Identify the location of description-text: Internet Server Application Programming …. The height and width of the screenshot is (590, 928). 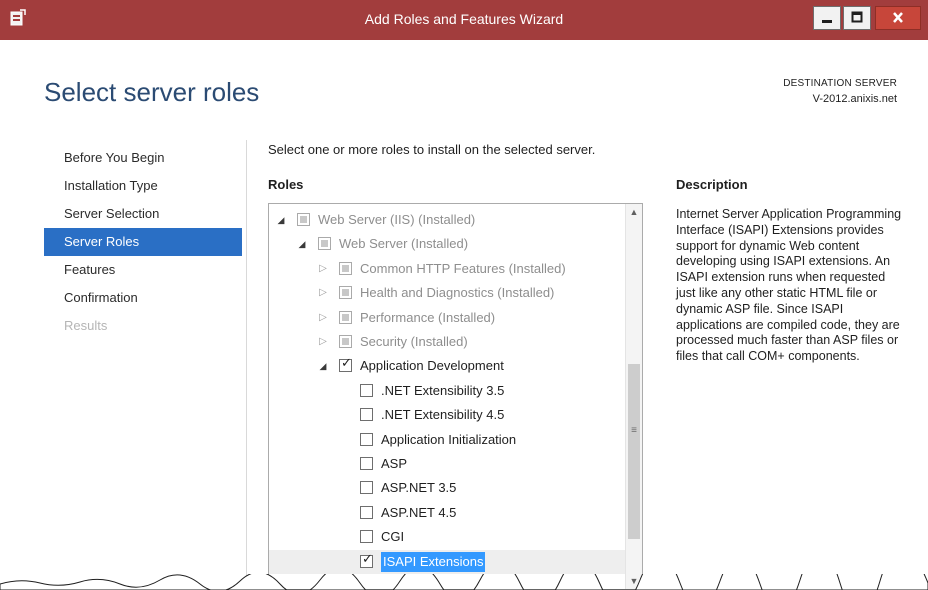
(789, 285).